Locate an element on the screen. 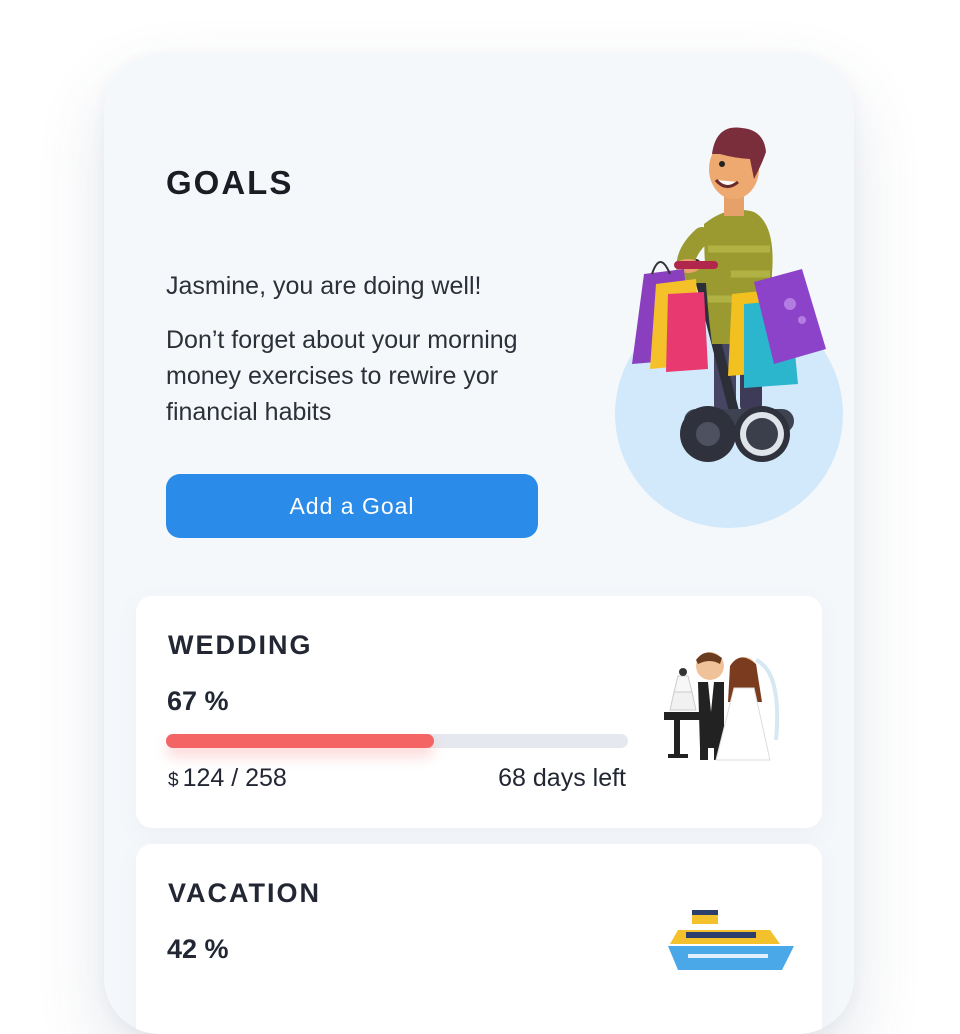 The height and width of the screenshot is (1034, 960). goal-name: WEDDING is located at coordinates (240, 645).